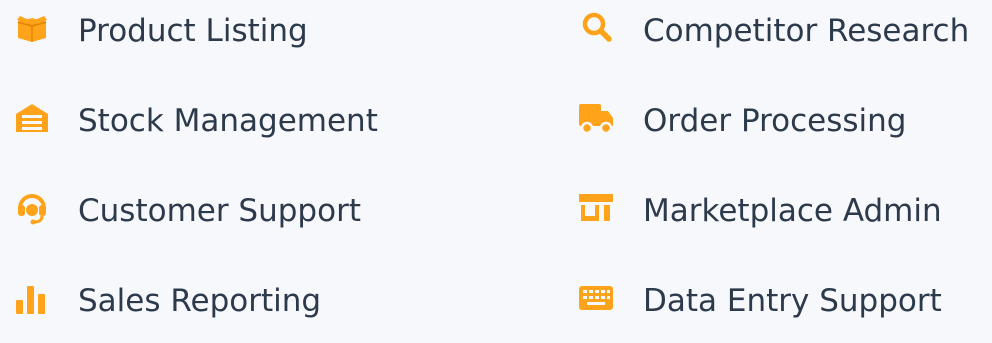  I want to click on keyboard-icon, so click(596, 298).